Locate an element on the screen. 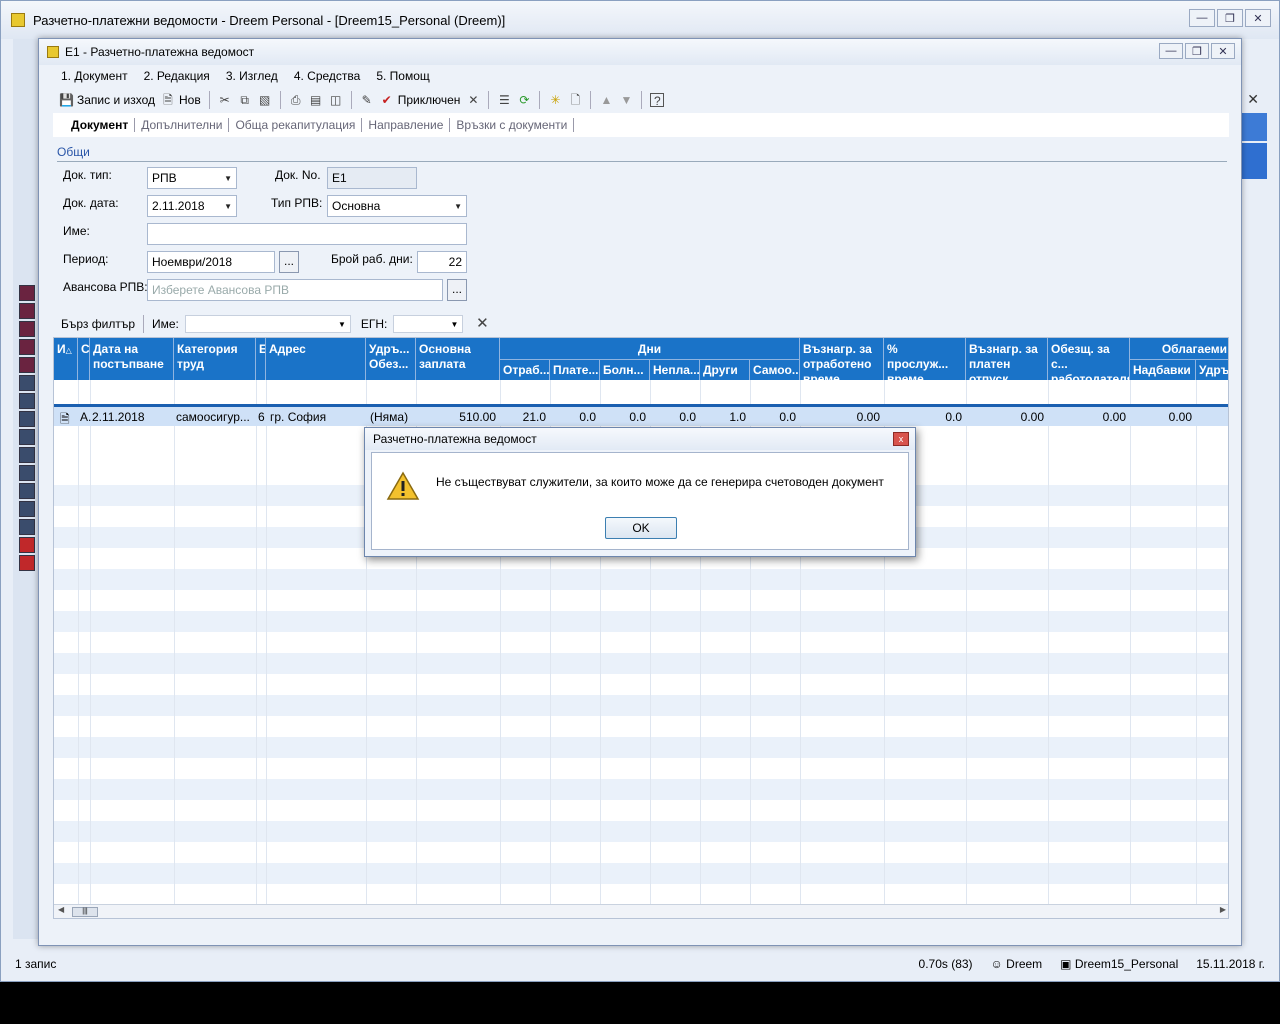  col-header-deductions: Удръ is located at coordinates (1212, 369).